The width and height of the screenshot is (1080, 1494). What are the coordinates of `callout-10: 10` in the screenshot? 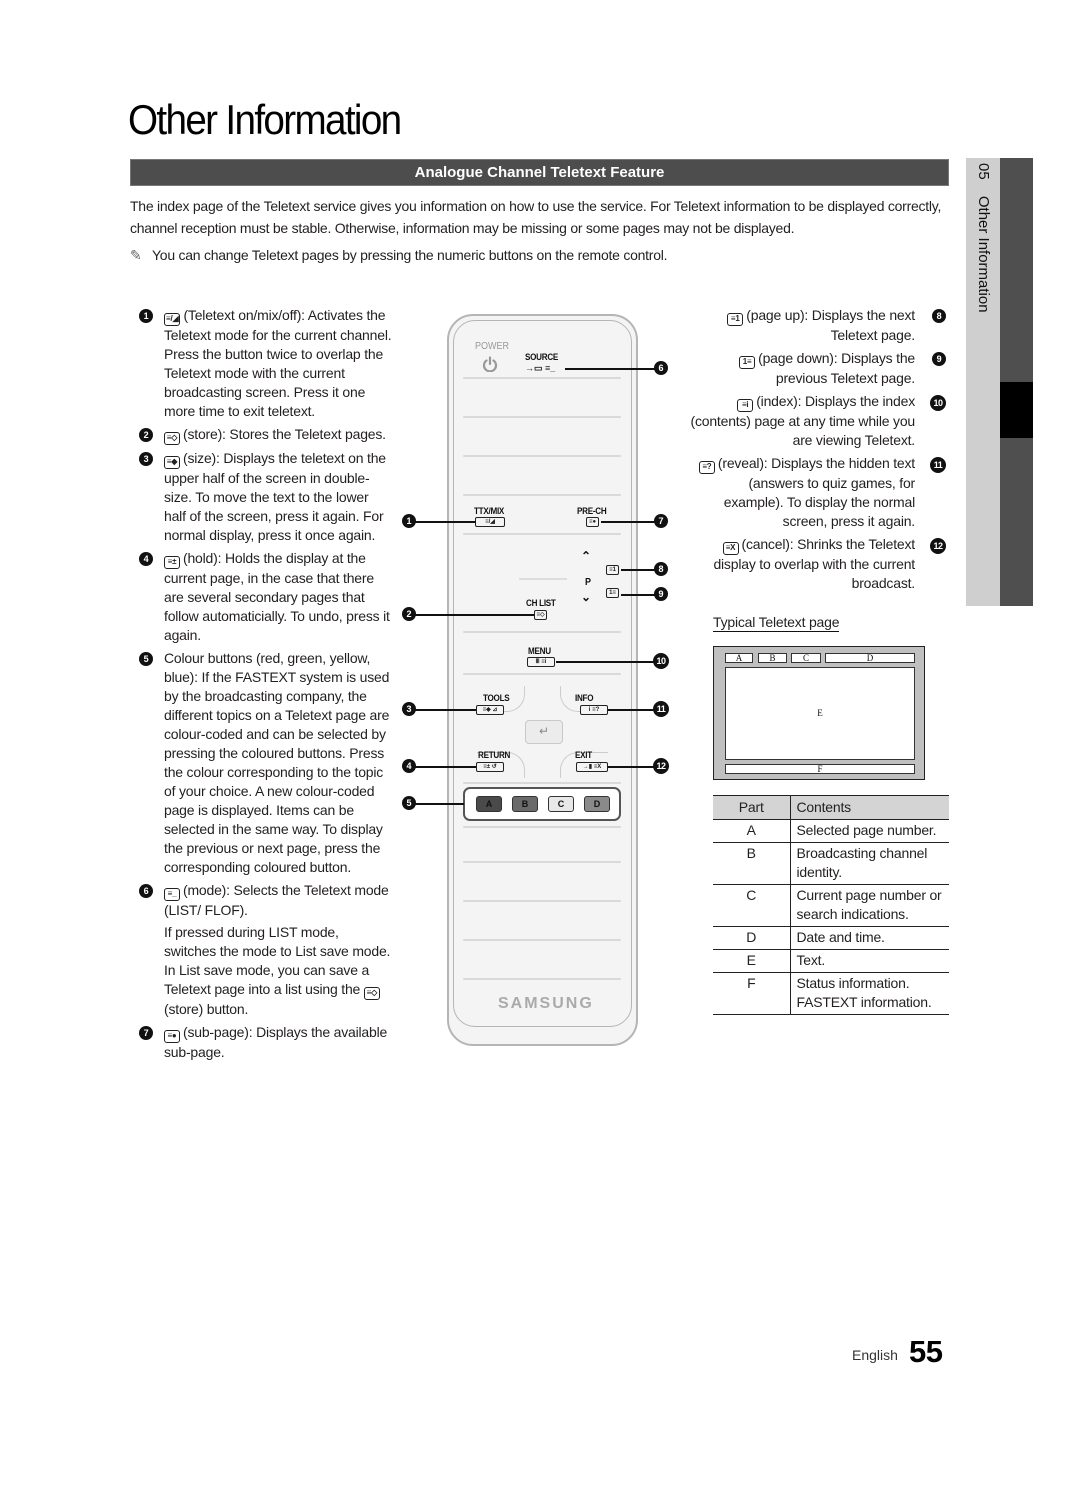 It's located at (661, 661).